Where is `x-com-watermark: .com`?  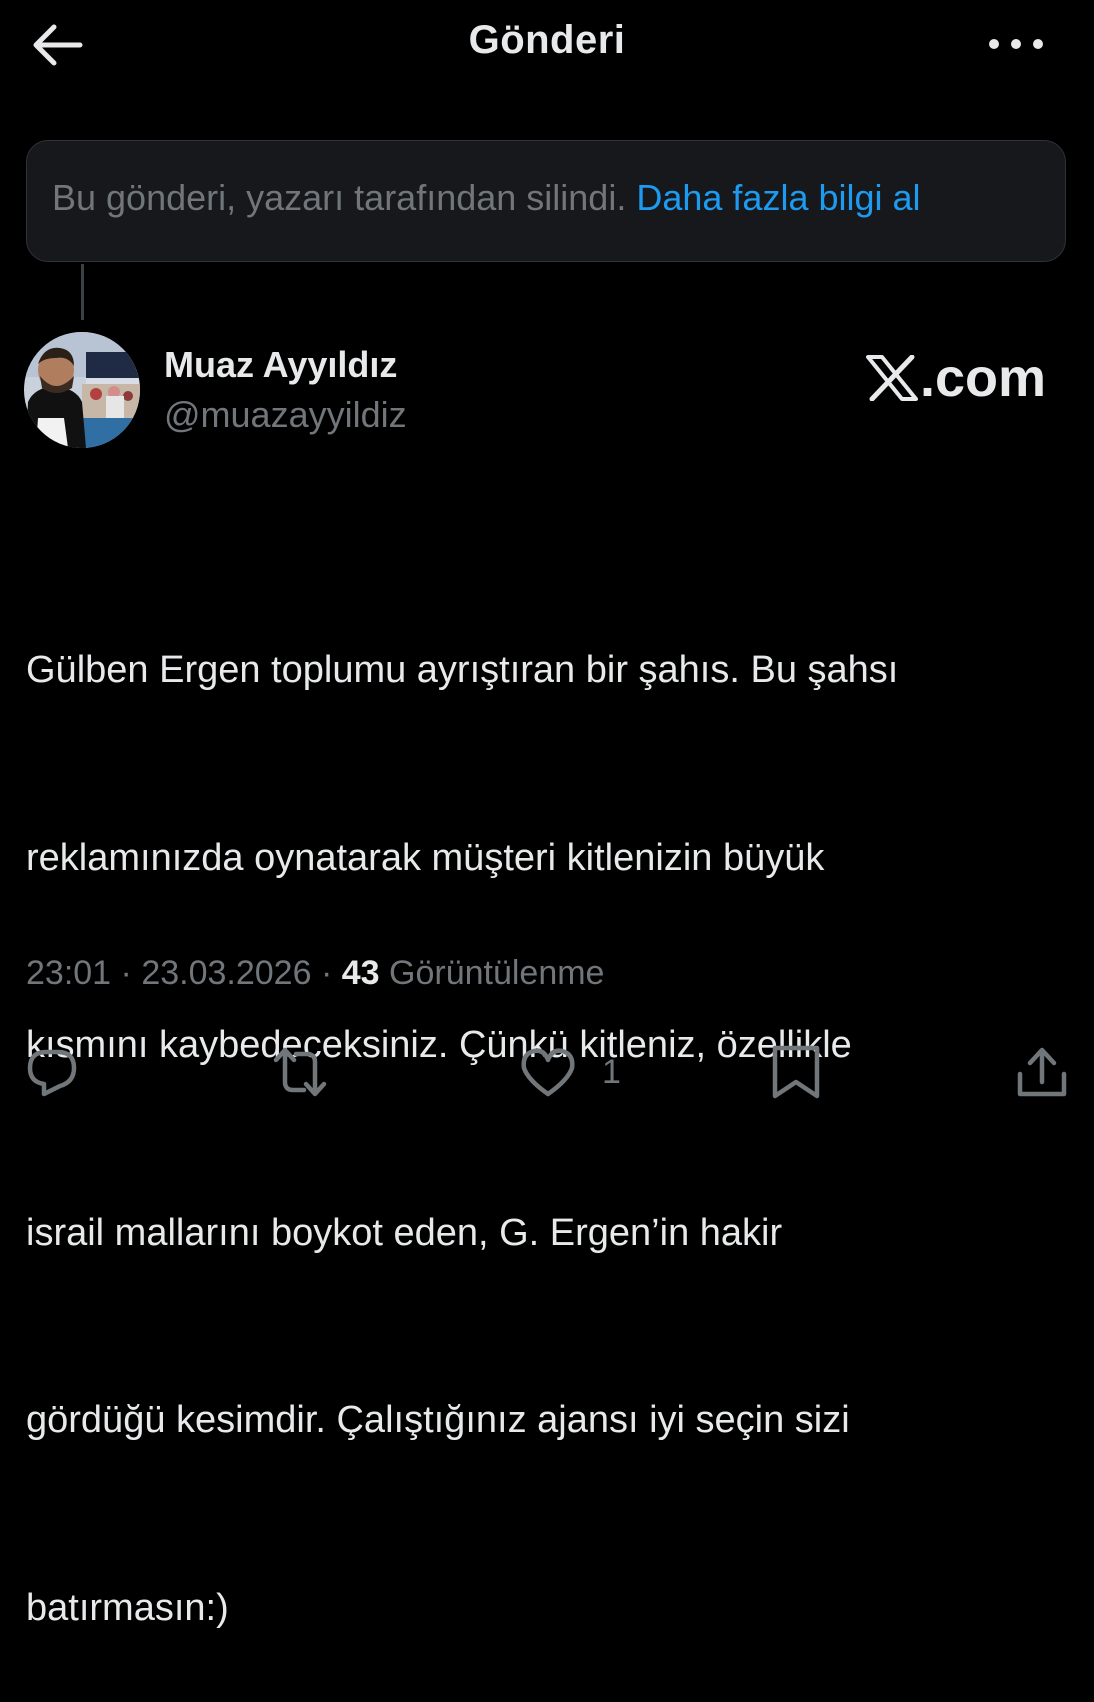 x-com-watermark: .com is located at coordinates (955, 378).